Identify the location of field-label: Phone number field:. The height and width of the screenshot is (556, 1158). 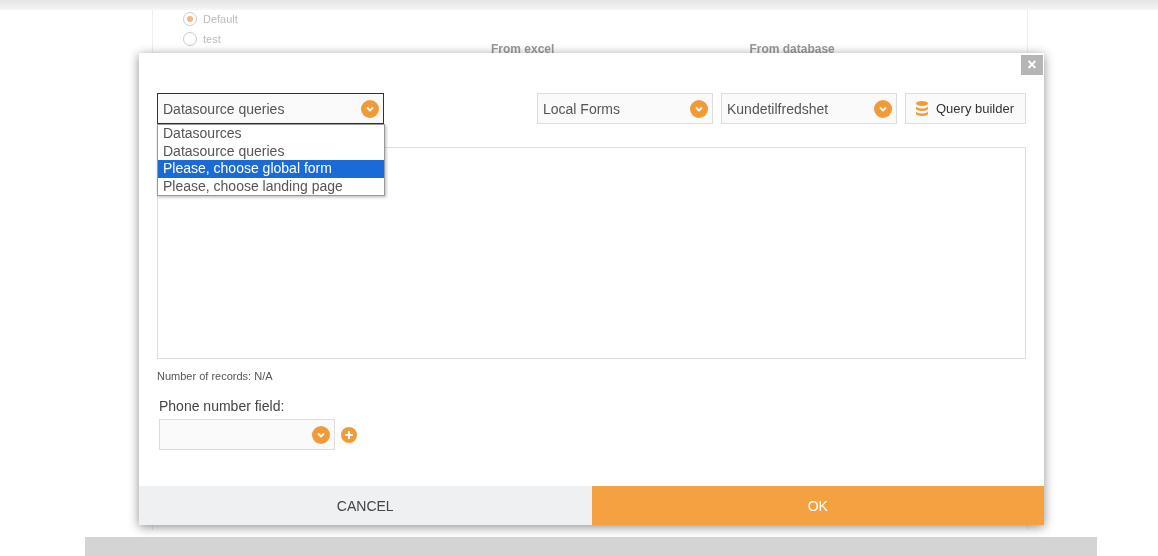
(222, 406).